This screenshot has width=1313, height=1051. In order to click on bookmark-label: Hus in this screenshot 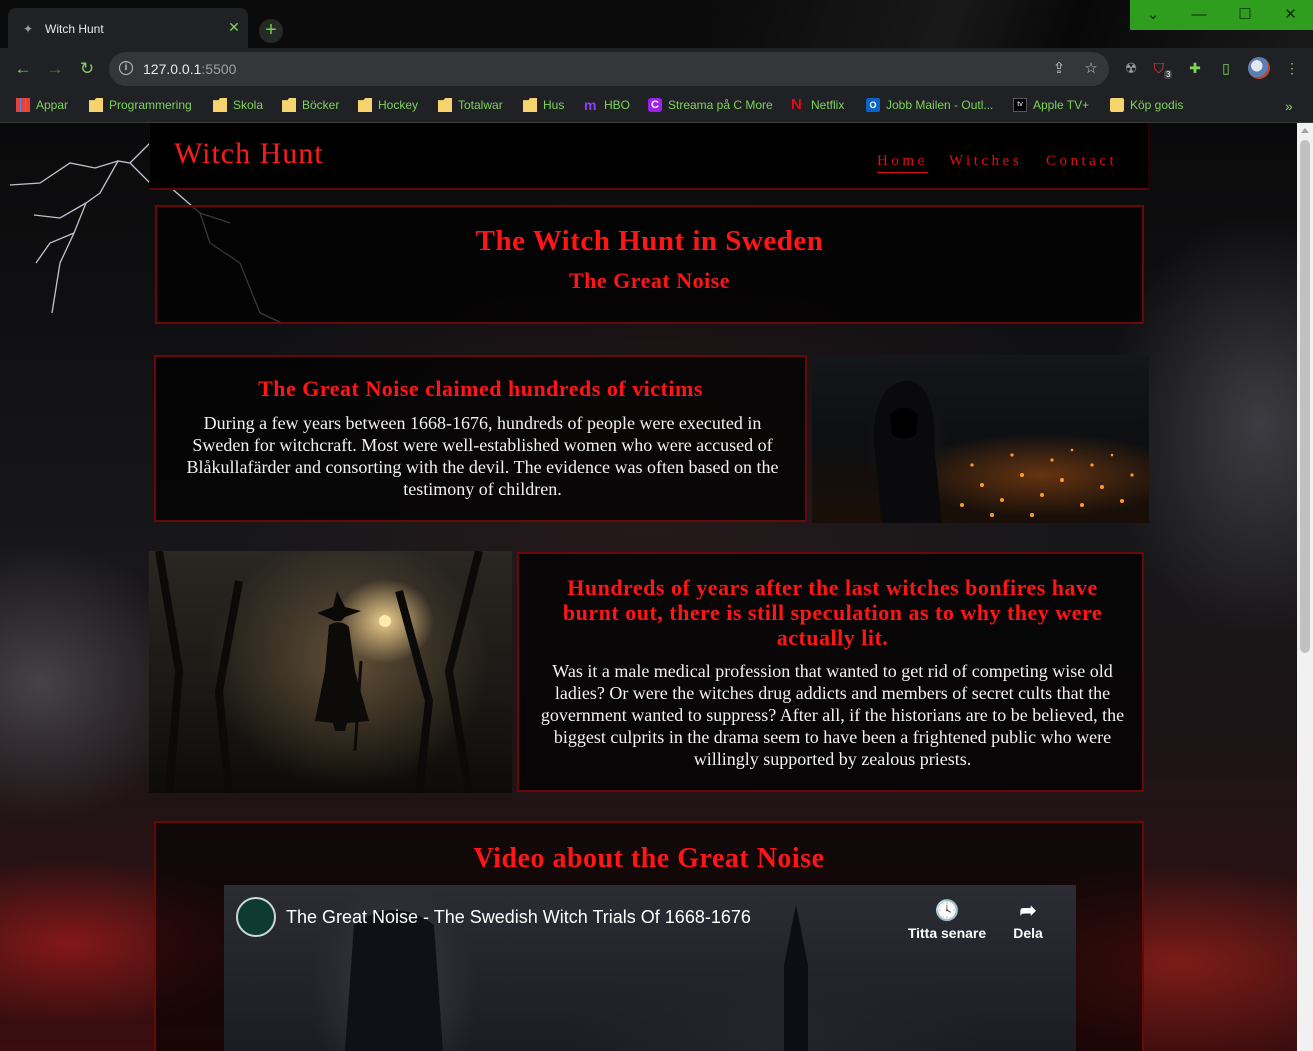, I will do `click(554, 105)`.